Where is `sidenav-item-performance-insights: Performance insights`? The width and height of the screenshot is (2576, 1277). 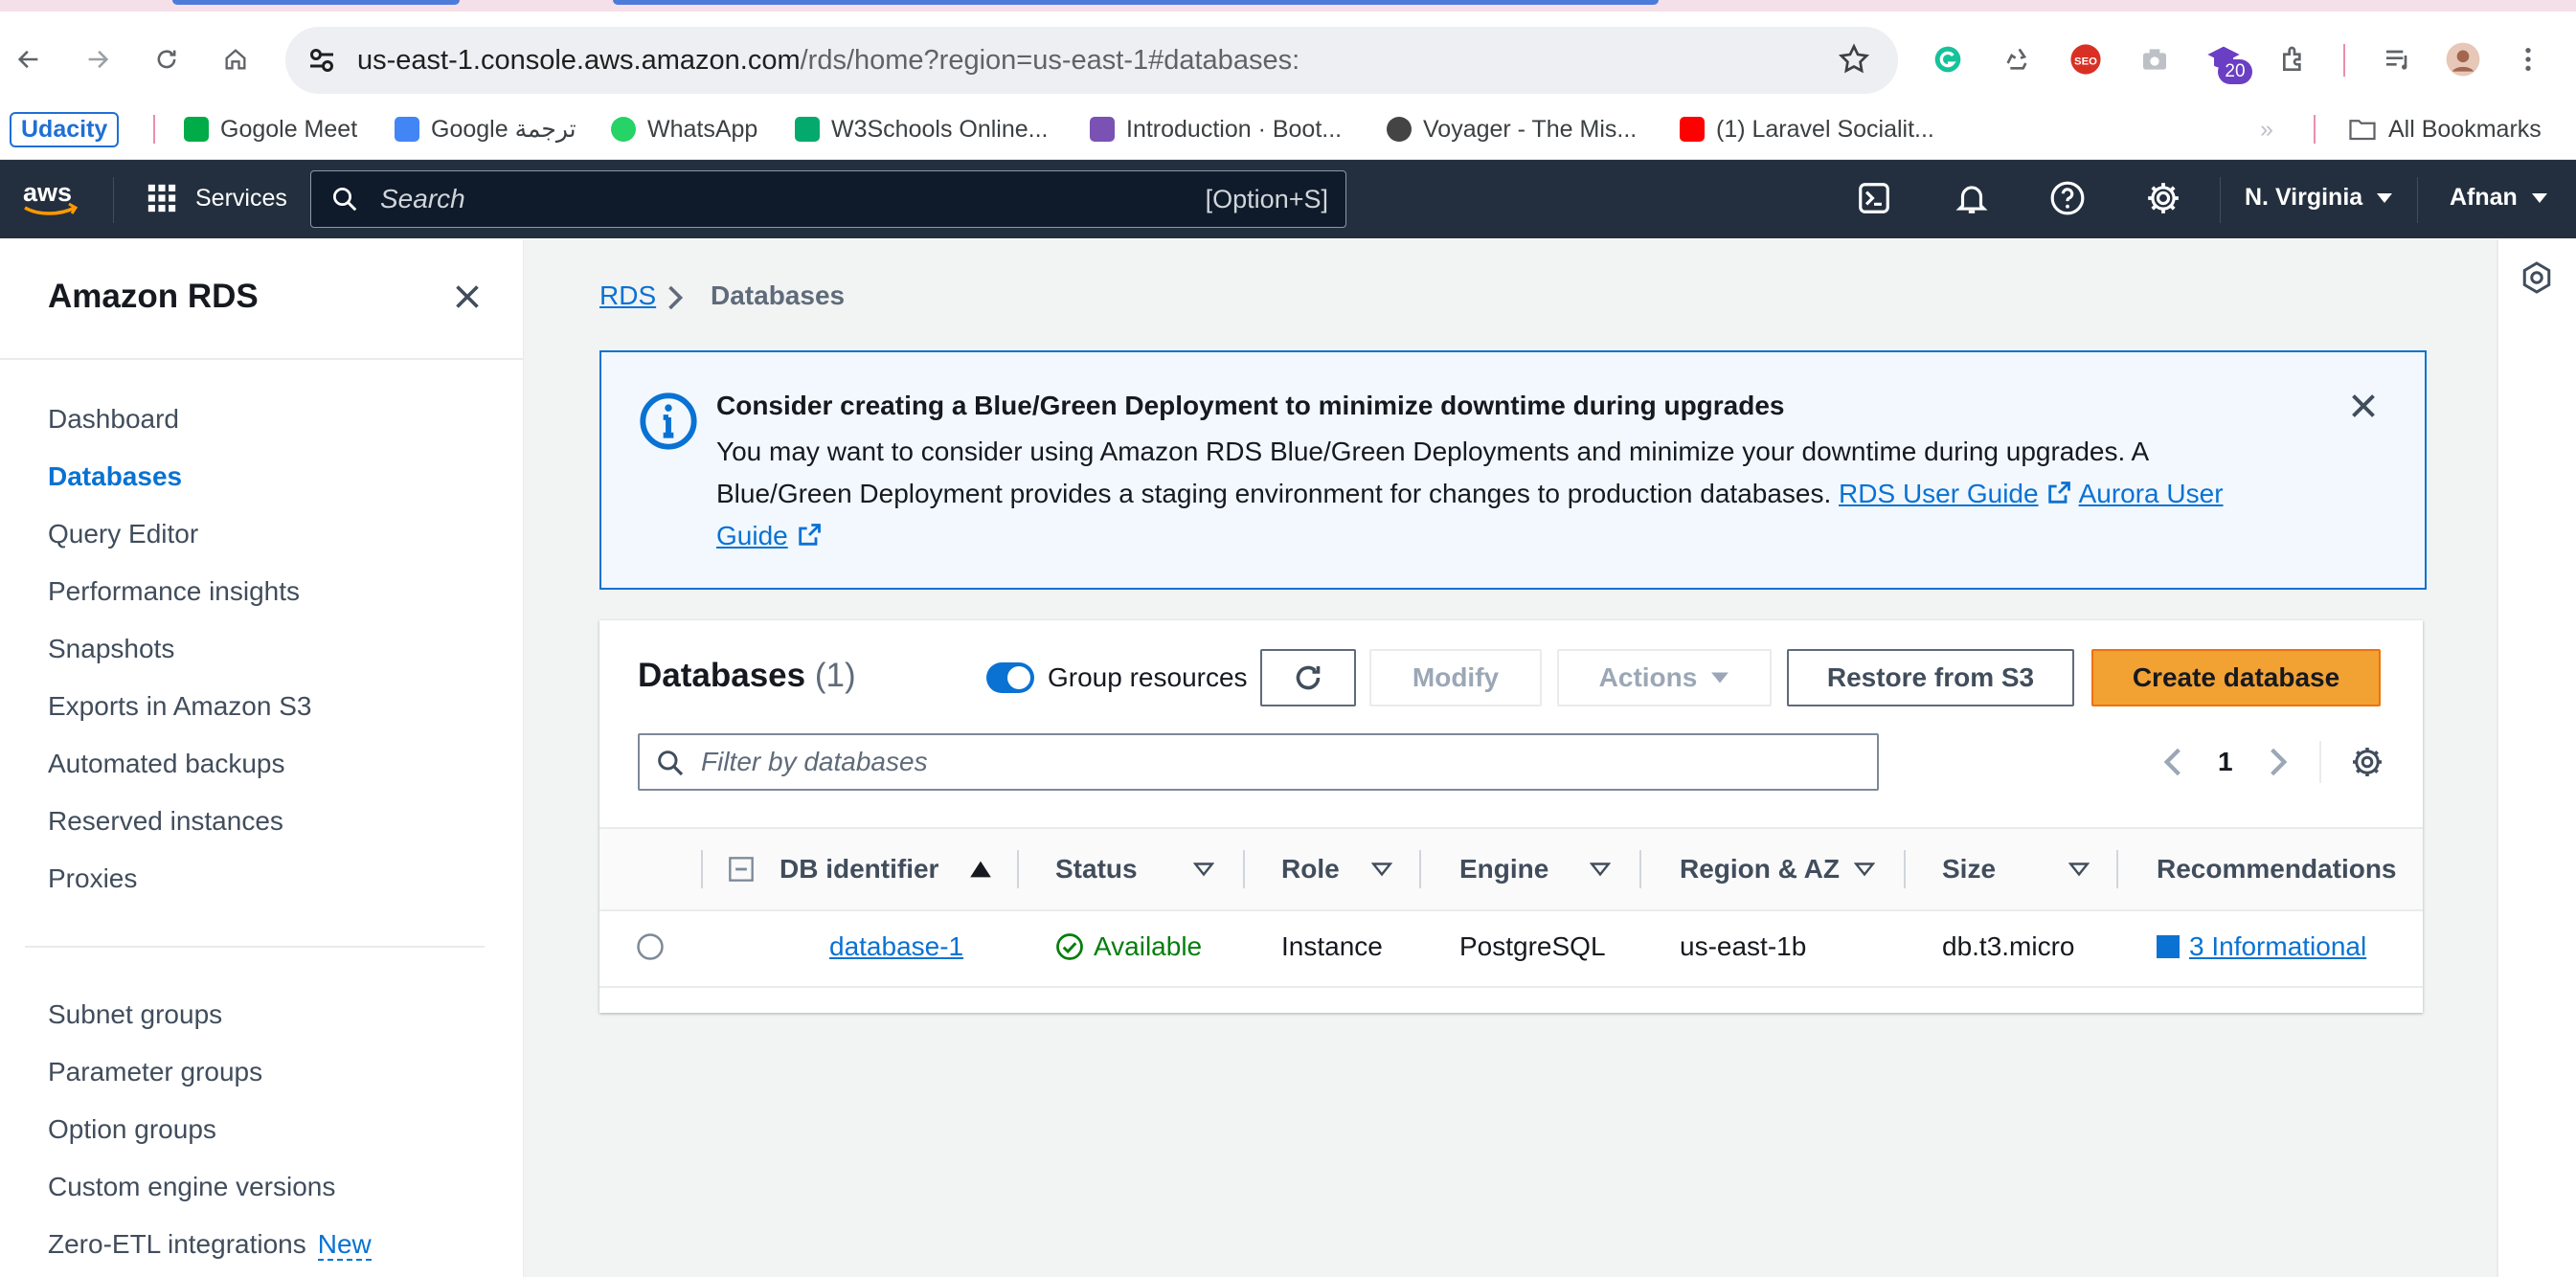
sidenav-item-performance-insights: Performance insights is located at coordinates (174, 591).